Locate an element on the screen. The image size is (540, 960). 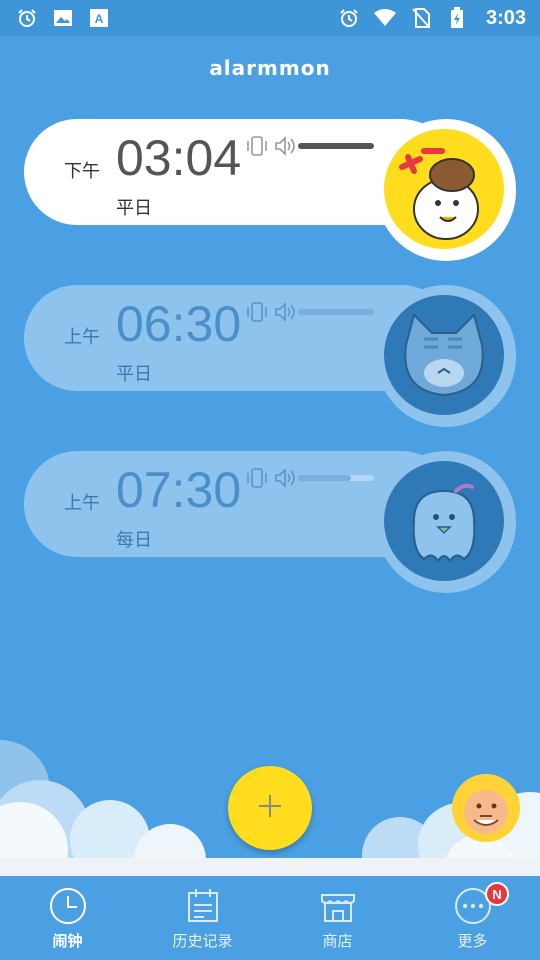
add-alarm-button is located at coordinates (270, 808).